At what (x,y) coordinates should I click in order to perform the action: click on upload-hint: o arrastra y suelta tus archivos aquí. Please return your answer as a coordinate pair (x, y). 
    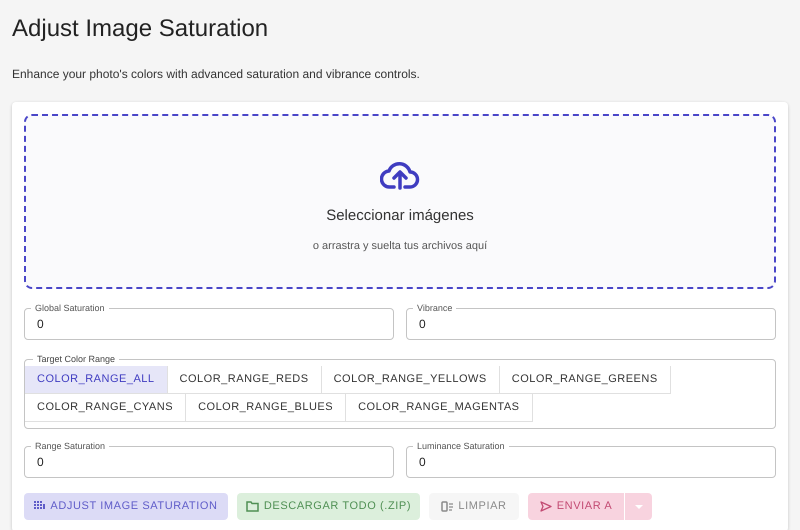
    Looking at the image, I should click on (400, 246).